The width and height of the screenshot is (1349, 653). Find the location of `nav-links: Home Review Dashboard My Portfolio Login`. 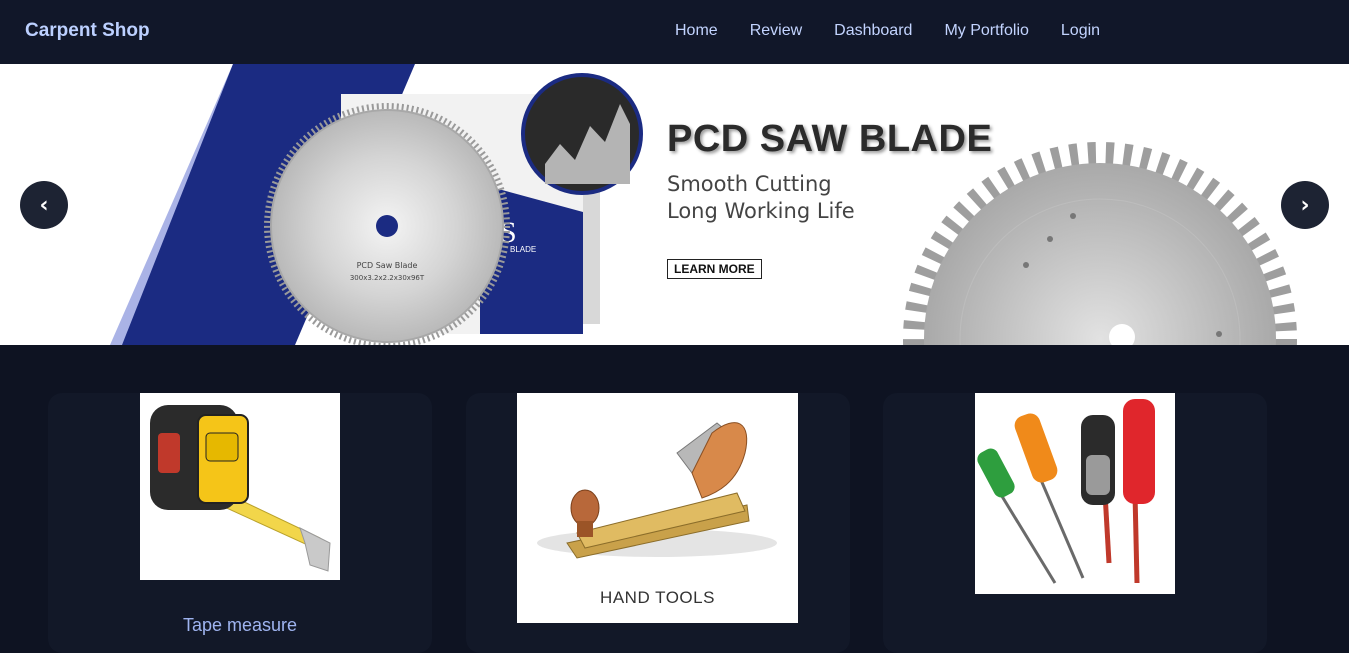

nav-links: Home Review Dashboard My Portfolio Login is located at coordinates (903, 31).